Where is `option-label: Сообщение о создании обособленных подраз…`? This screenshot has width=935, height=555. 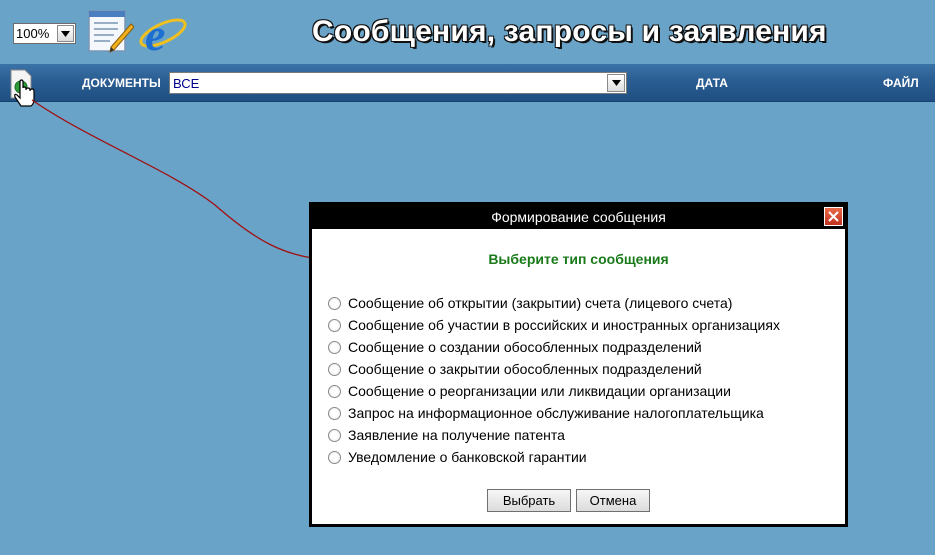
option-label: Сообщение о создании обособленных подраз… is located at coordinates (525, 347).